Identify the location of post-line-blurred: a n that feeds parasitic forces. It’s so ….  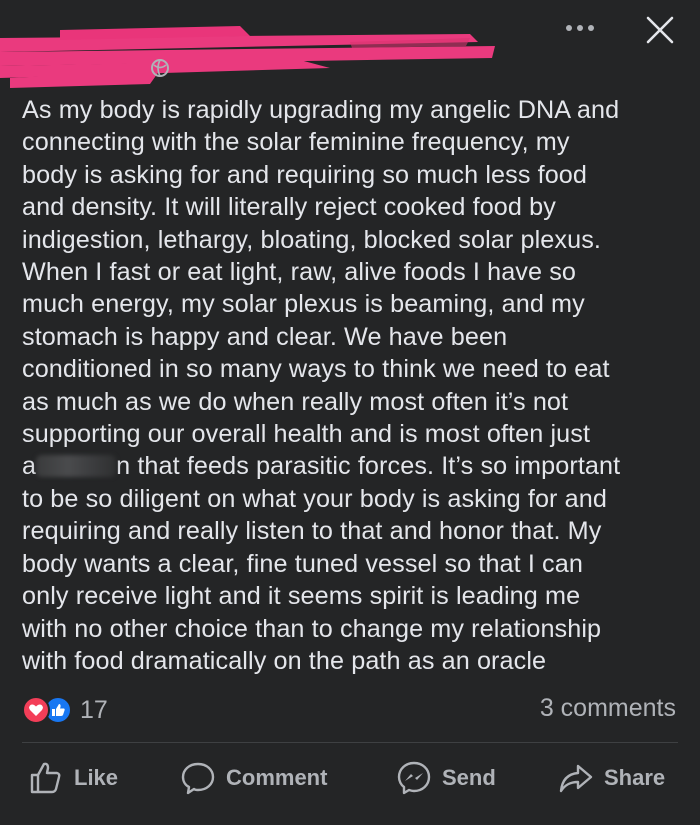
(352, 466).